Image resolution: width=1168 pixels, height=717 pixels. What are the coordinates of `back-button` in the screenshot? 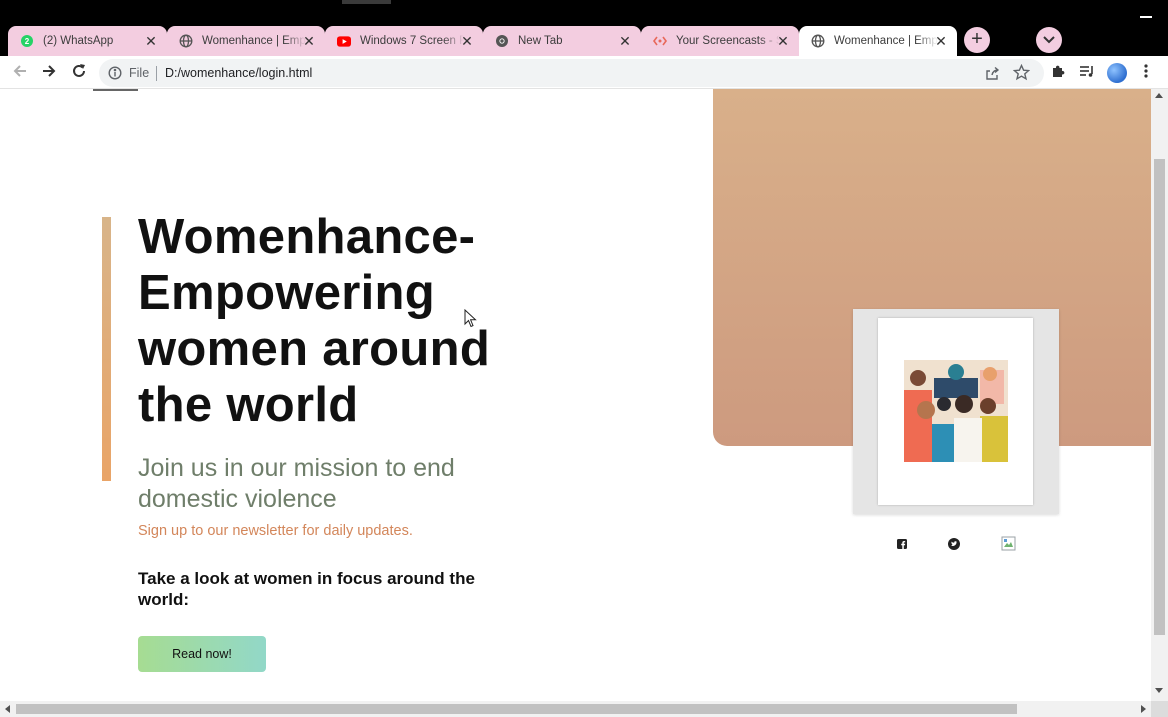 It's located at (20, 73).